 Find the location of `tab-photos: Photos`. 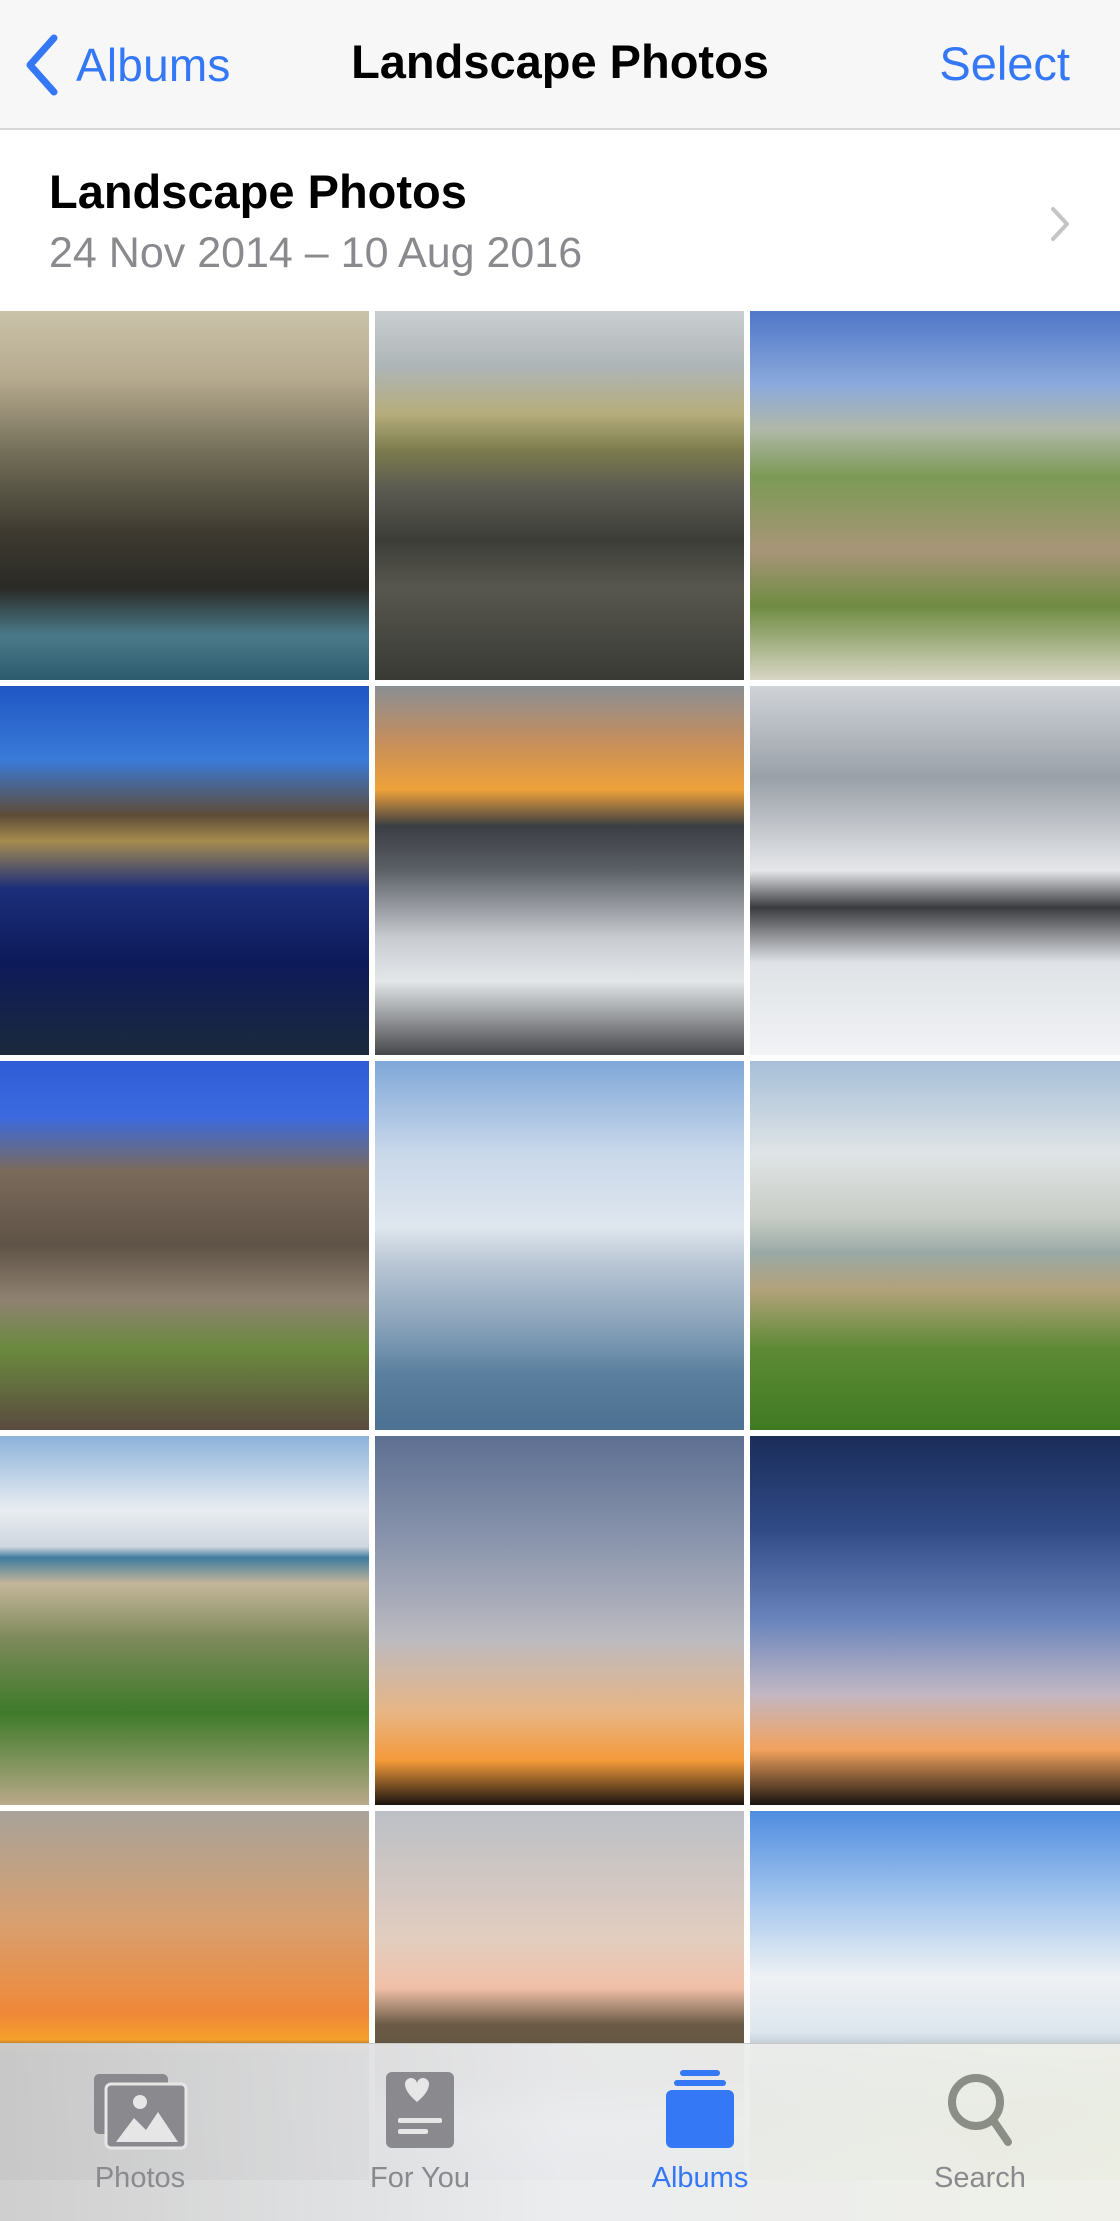

tab-photos: Photos is located at coordinates (140, 2132).